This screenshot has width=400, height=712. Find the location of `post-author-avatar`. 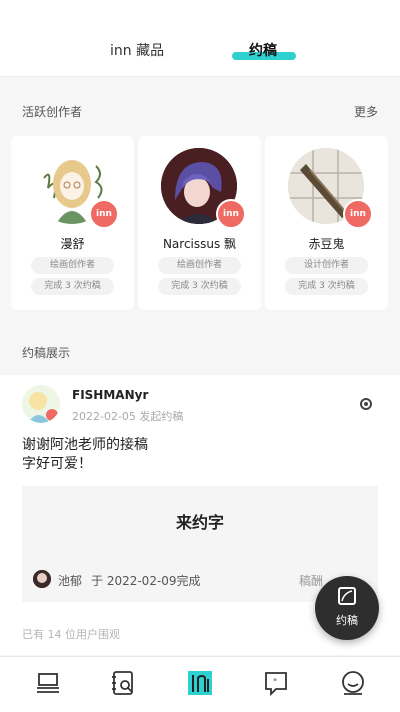

post-author-avatar is located at coordinates (41, 404).